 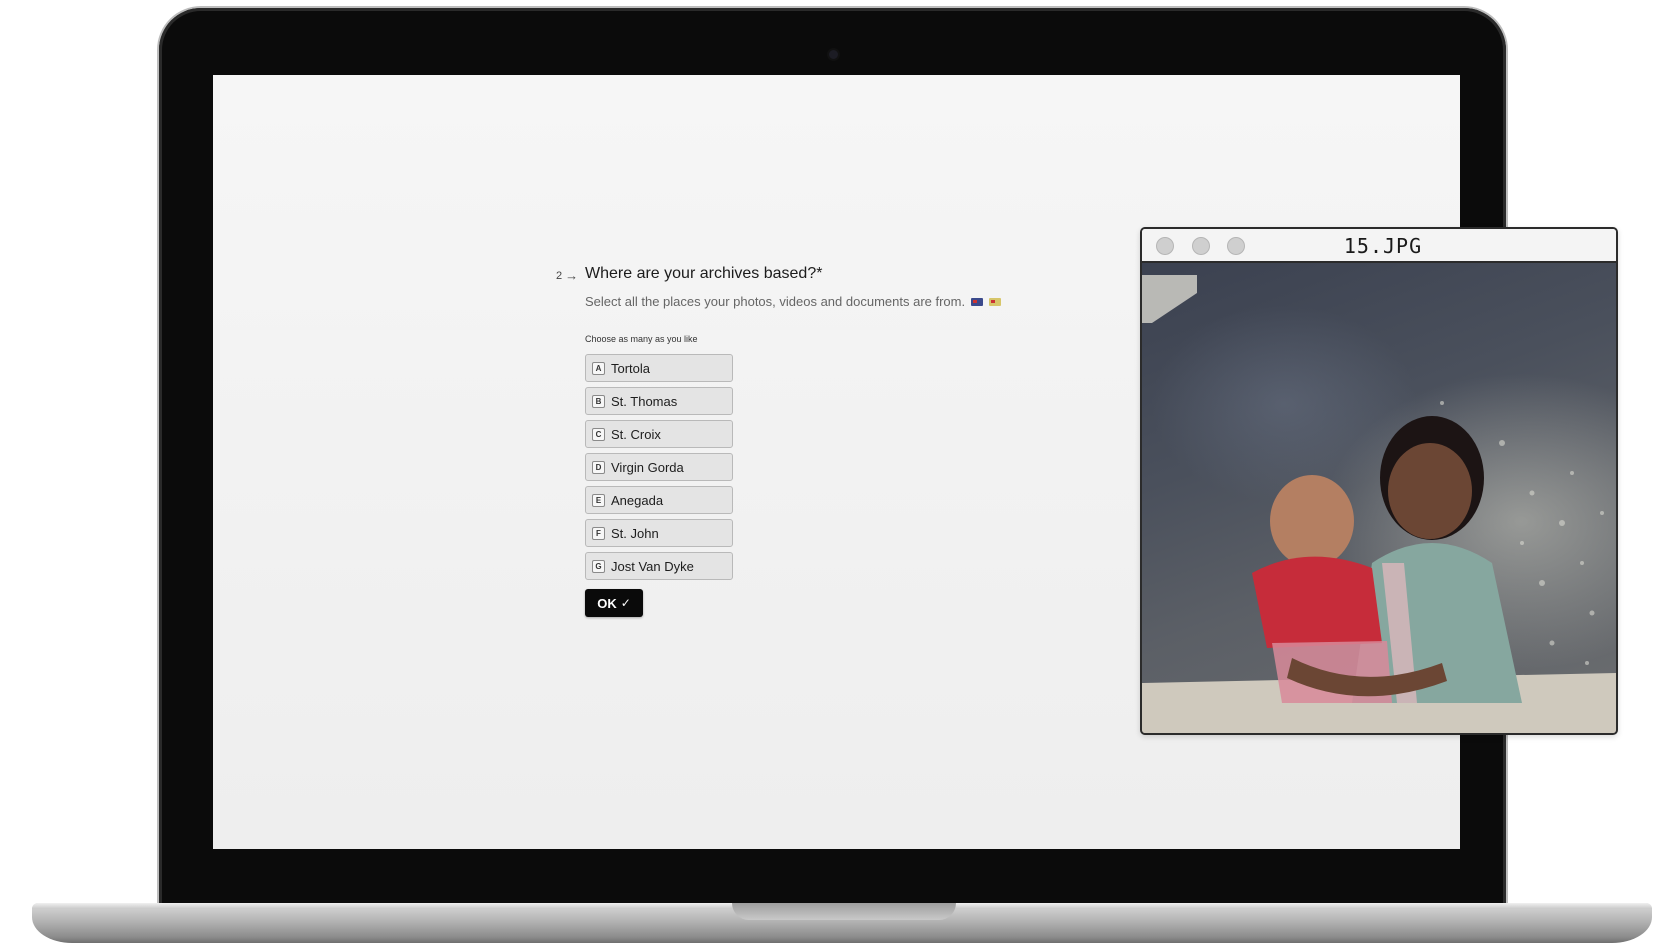 I want to click on option-label: Virgin Gorda, so click(x=647, y=467).